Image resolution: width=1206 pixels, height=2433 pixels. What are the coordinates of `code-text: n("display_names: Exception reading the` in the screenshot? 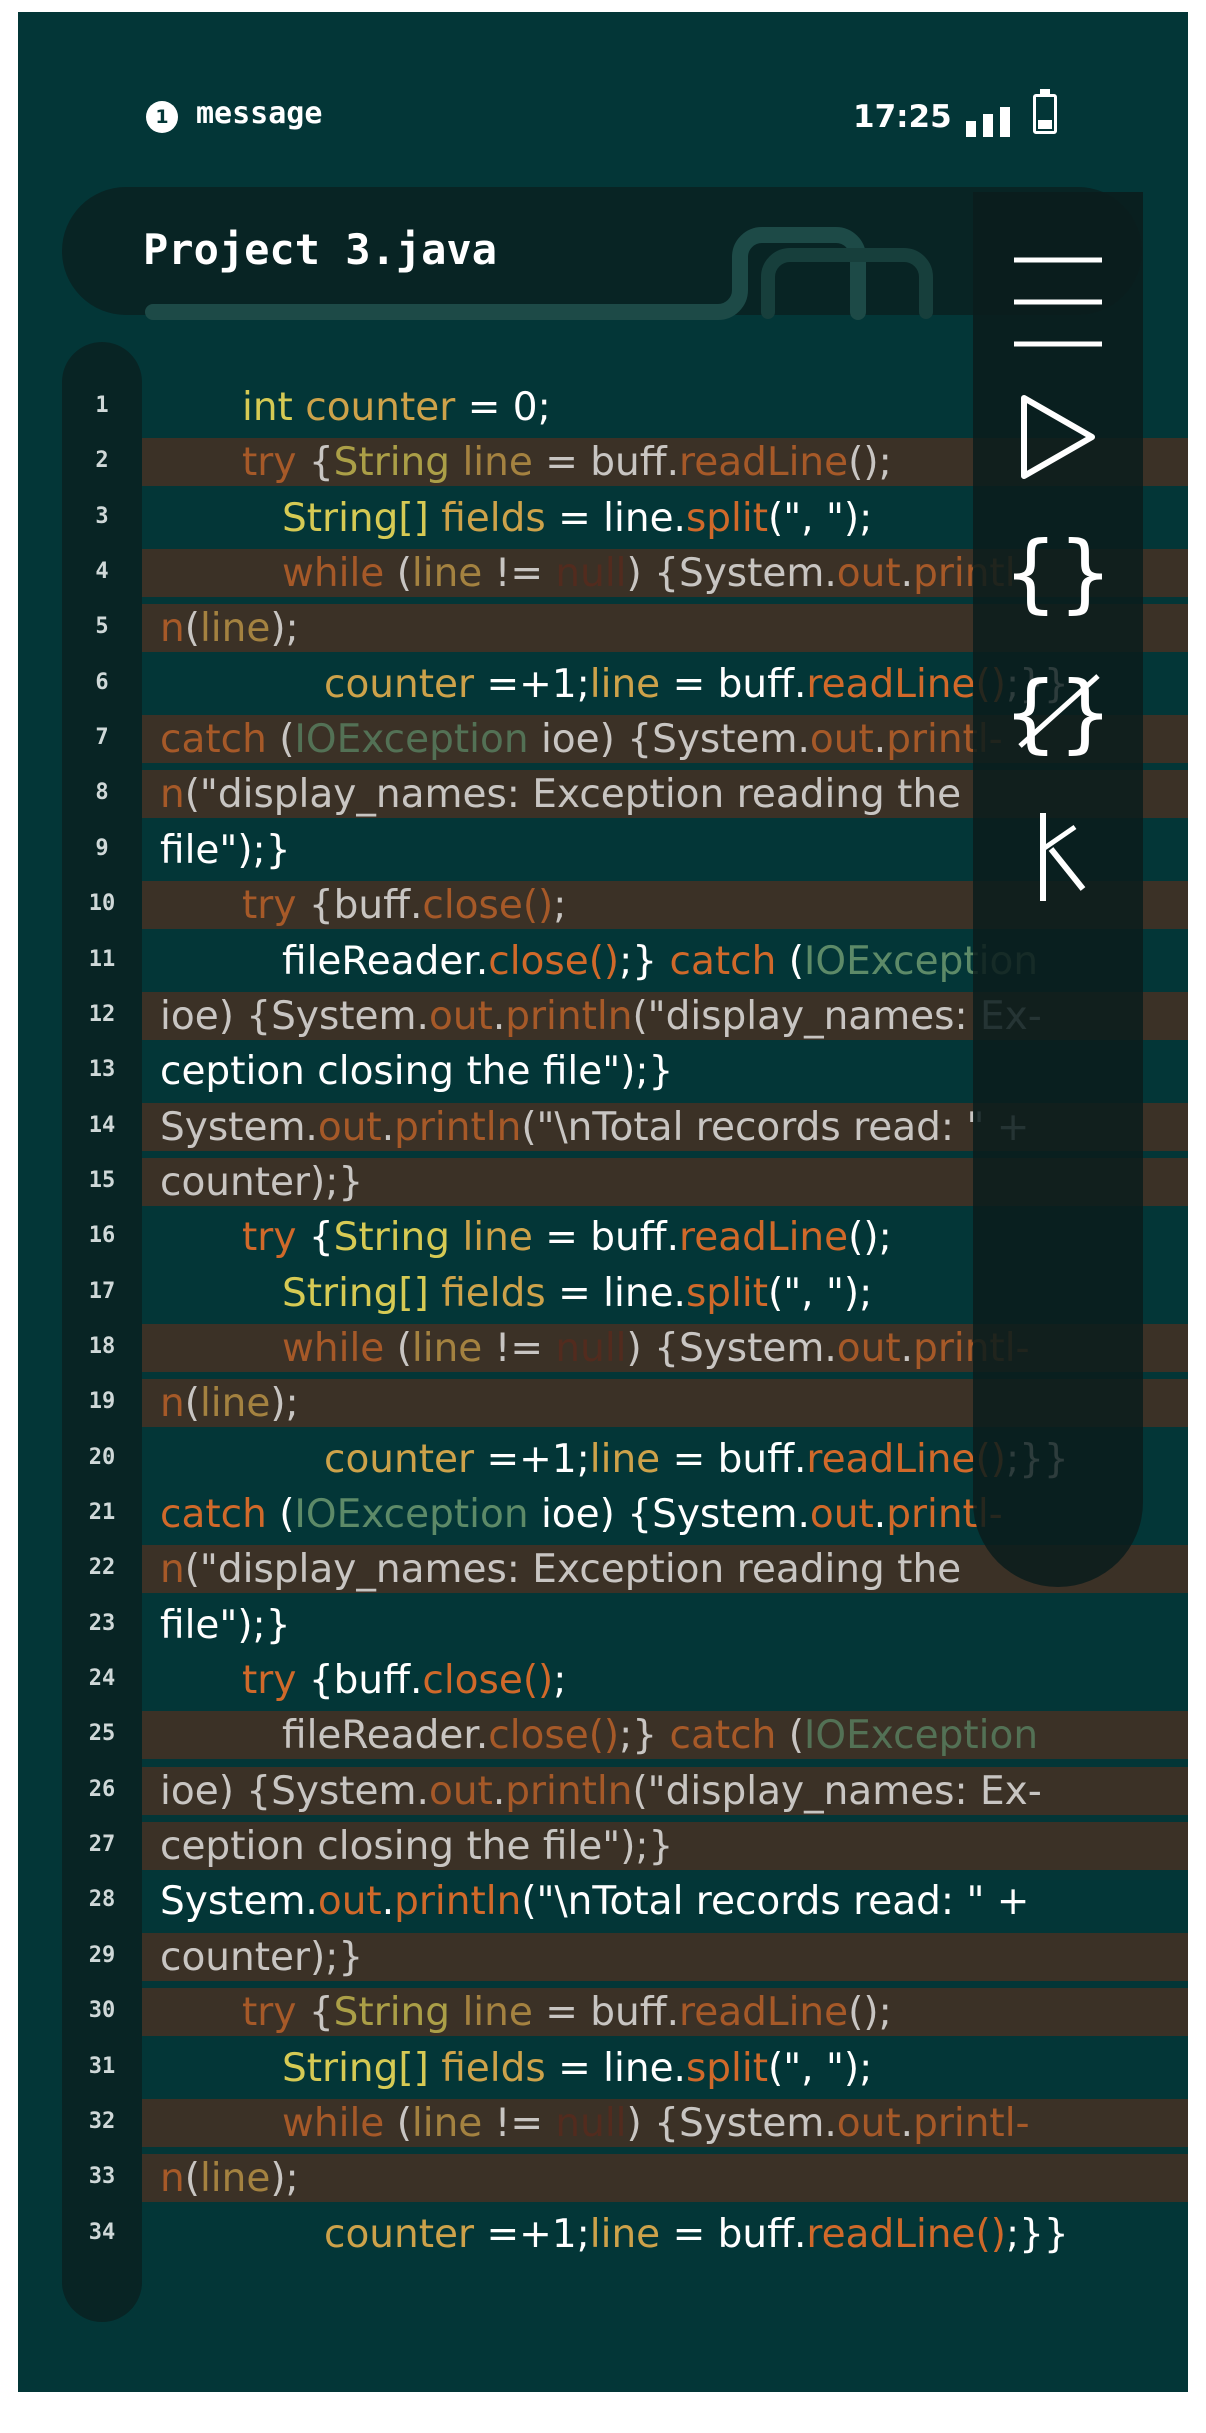 It's located at (560, 795).